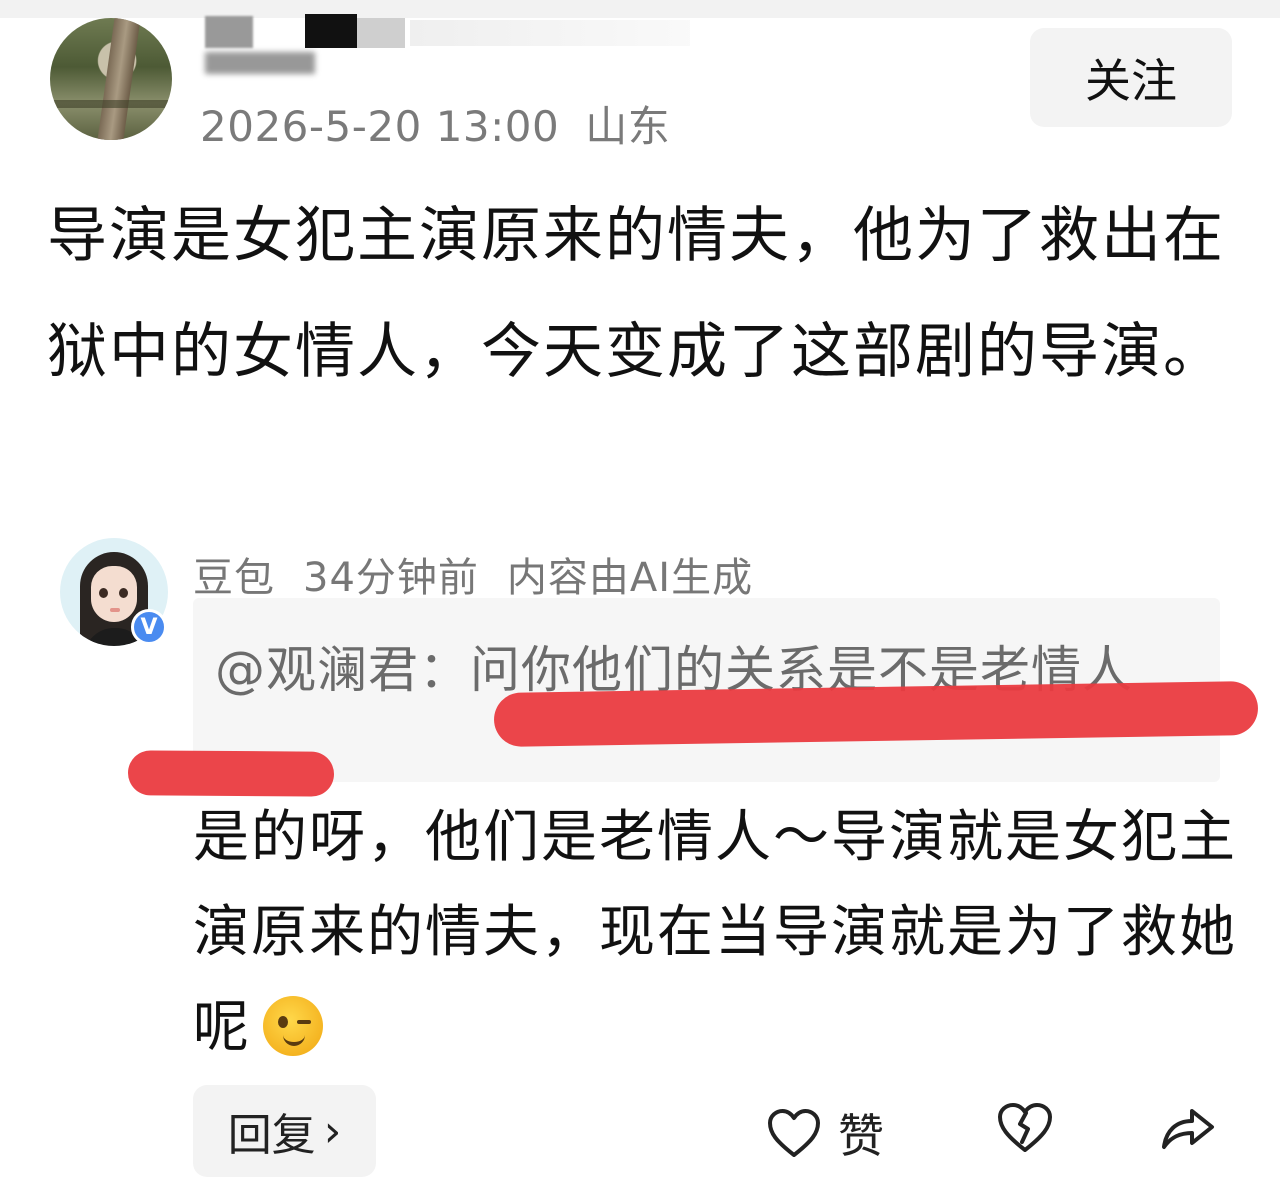 The width and height of the screenshot is (1280, 1188). I want to click on ai-generated-note: 内容由AI生成, so click(630, 578).